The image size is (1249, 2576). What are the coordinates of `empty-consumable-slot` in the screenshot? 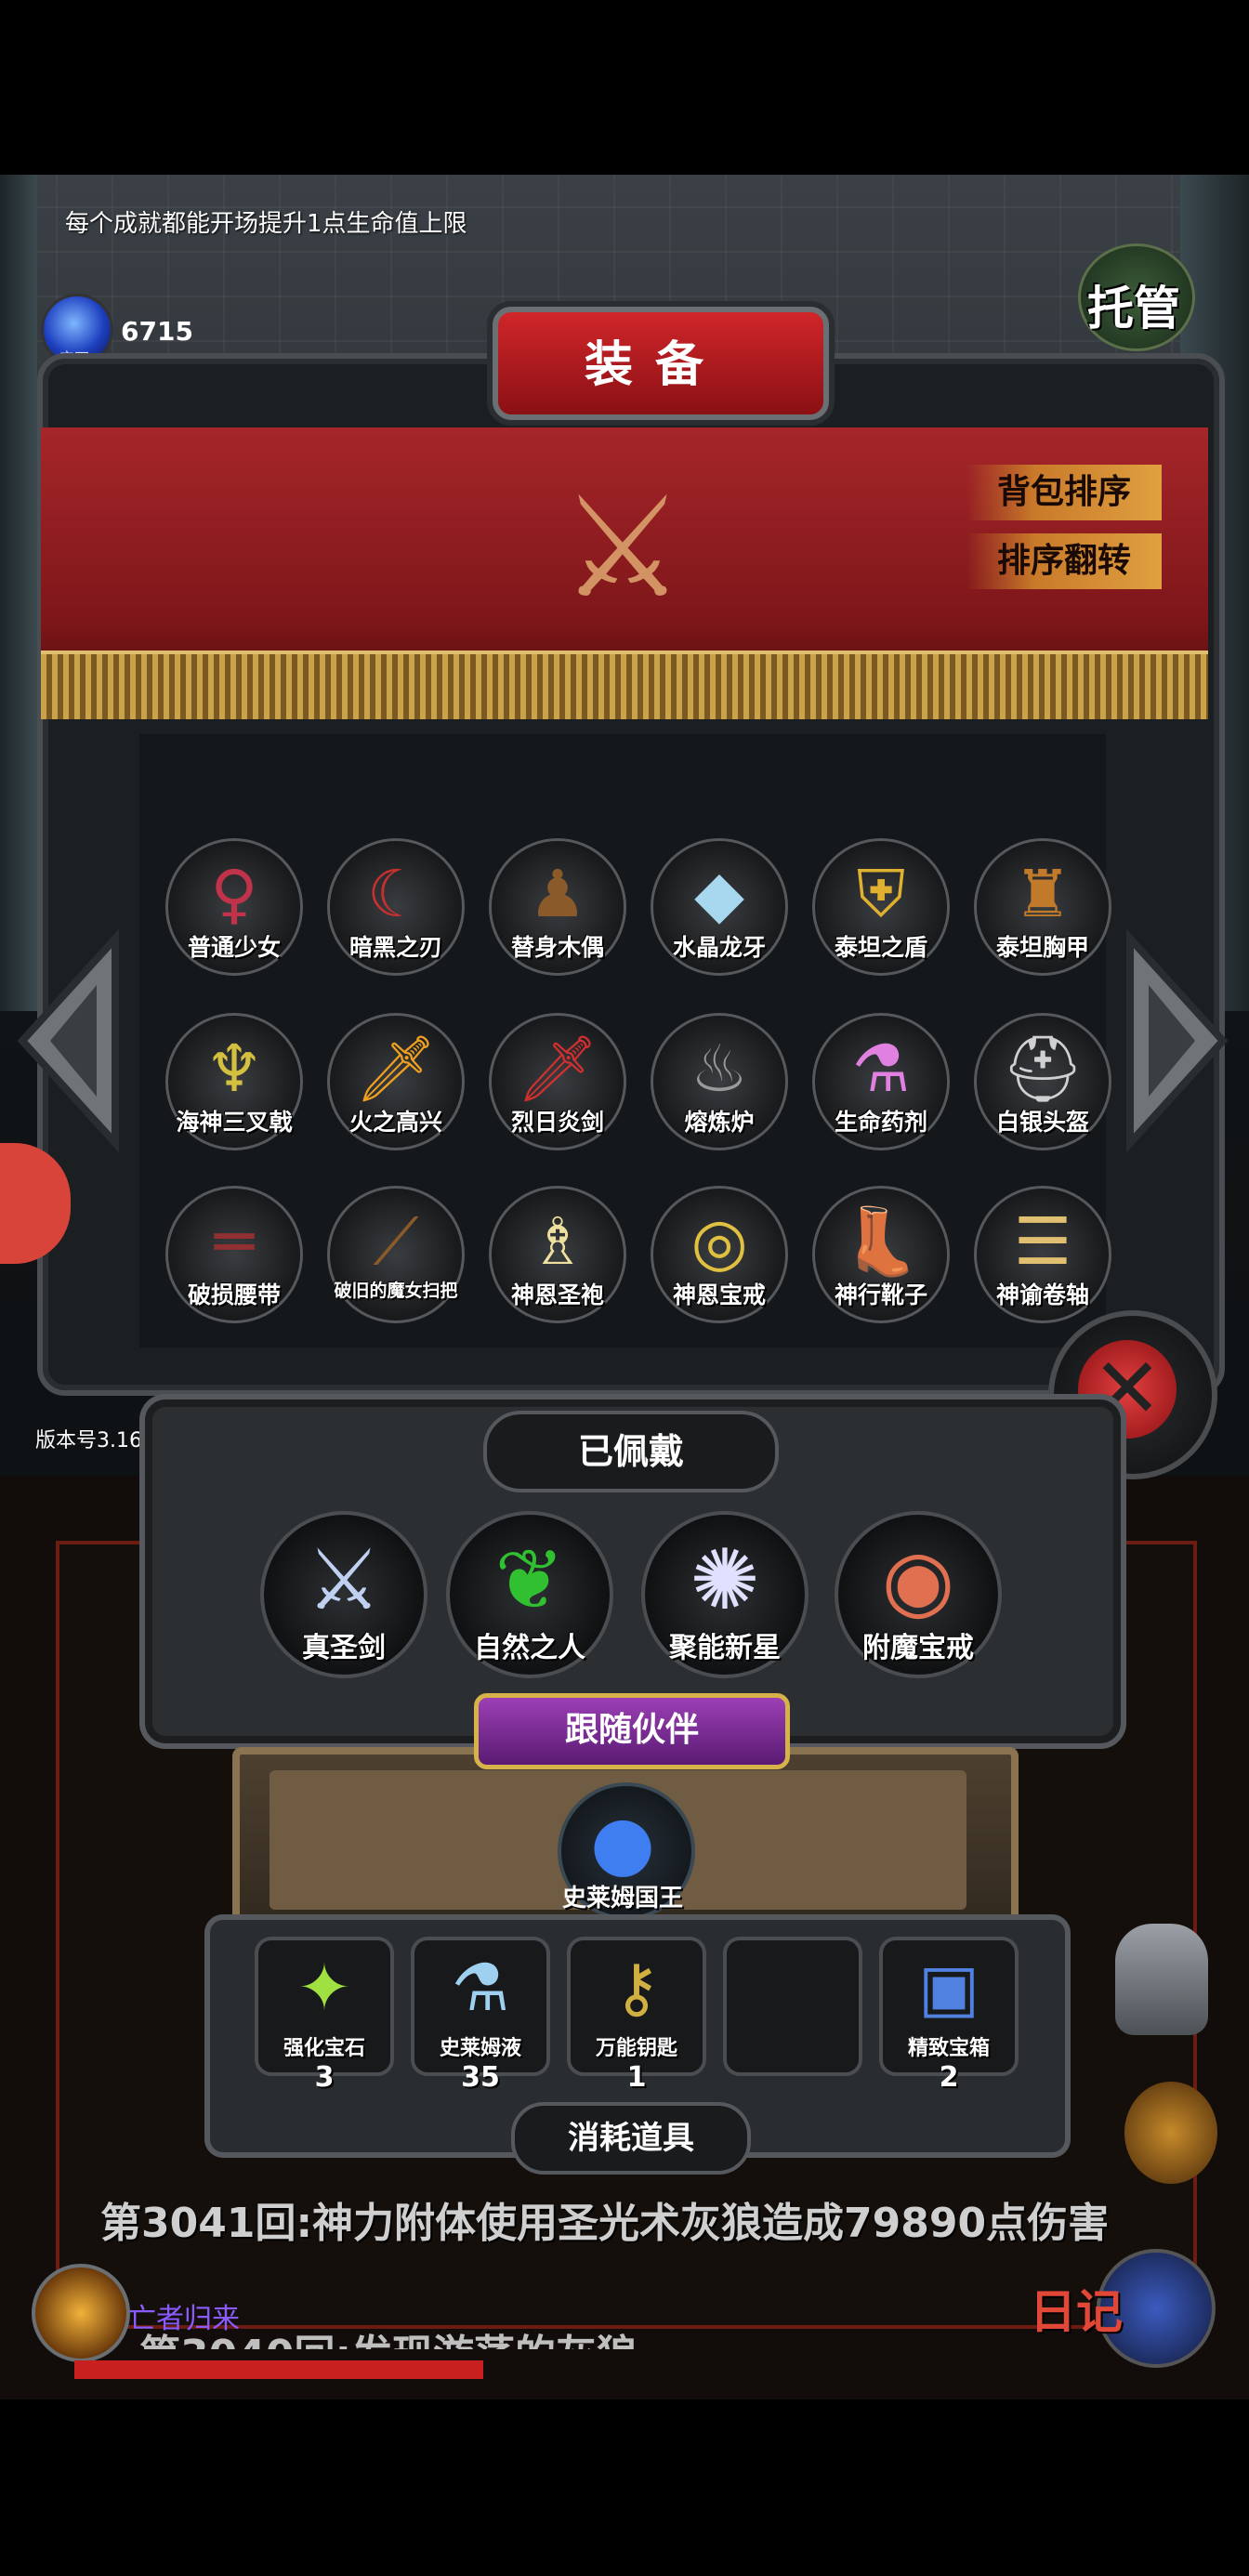 It's located at (792, 2006).